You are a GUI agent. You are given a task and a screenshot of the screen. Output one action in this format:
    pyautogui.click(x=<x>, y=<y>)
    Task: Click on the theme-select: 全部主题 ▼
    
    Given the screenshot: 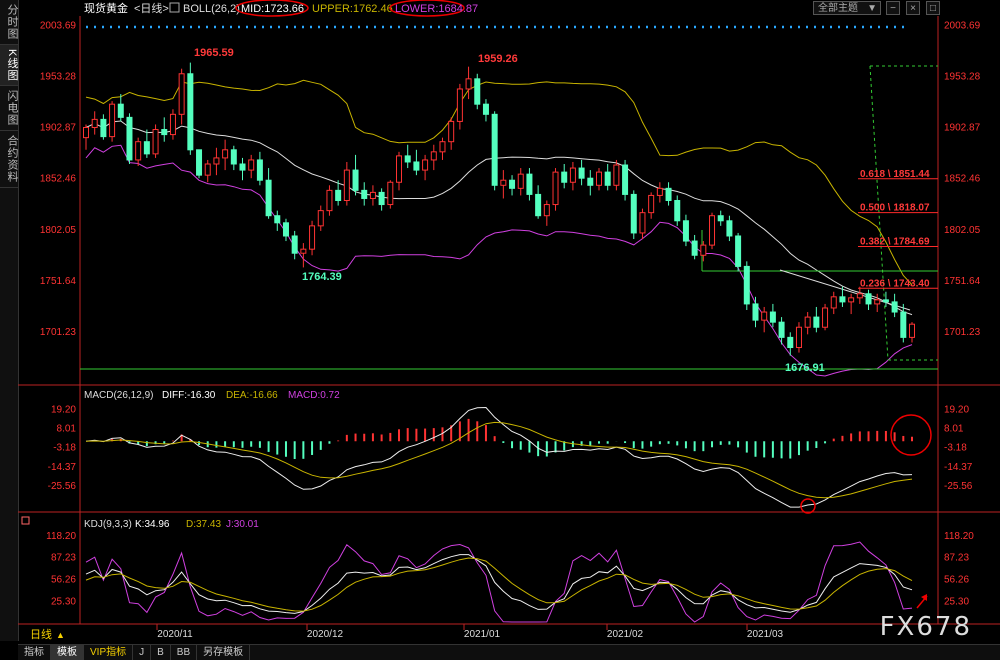 What is the action you would take?
    pyautogui.click(x=847, y=8)
    